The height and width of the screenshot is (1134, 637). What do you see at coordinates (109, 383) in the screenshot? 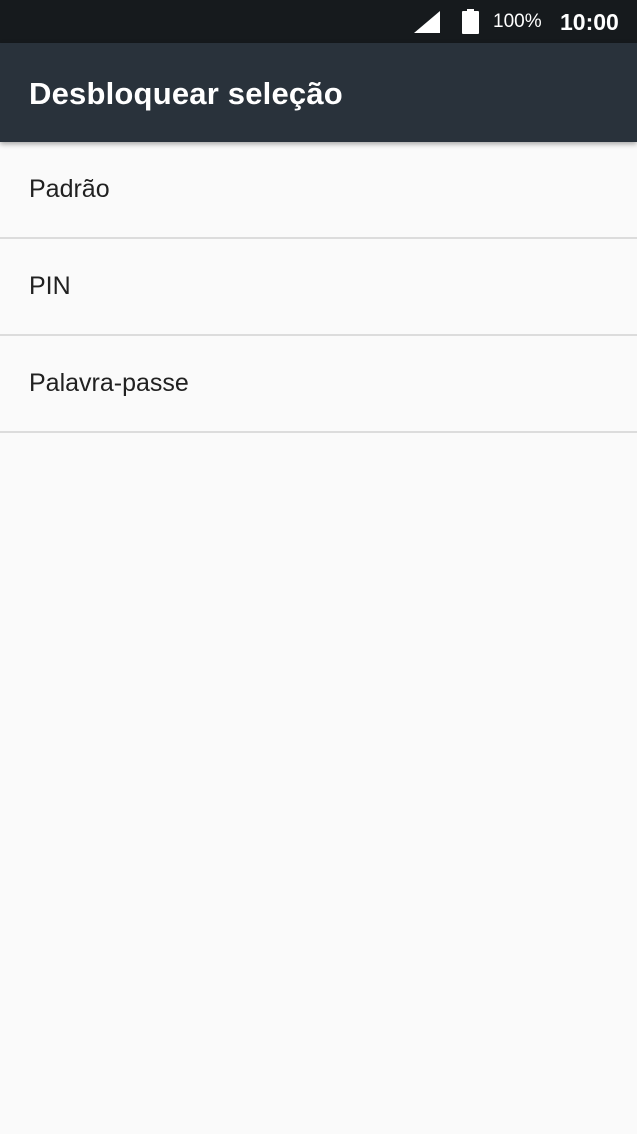
I see `option-label: Palavra-passe` at bounding box center [109, 383].